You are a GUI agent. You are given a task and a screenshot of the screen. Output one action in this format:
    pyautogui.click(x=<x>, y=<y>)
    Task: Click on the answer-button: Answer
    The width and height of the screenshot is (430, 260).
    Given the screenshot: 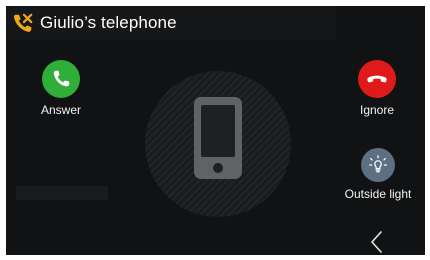 What is the action you would take?
    pyautogui.click(x=61, y=88)
    